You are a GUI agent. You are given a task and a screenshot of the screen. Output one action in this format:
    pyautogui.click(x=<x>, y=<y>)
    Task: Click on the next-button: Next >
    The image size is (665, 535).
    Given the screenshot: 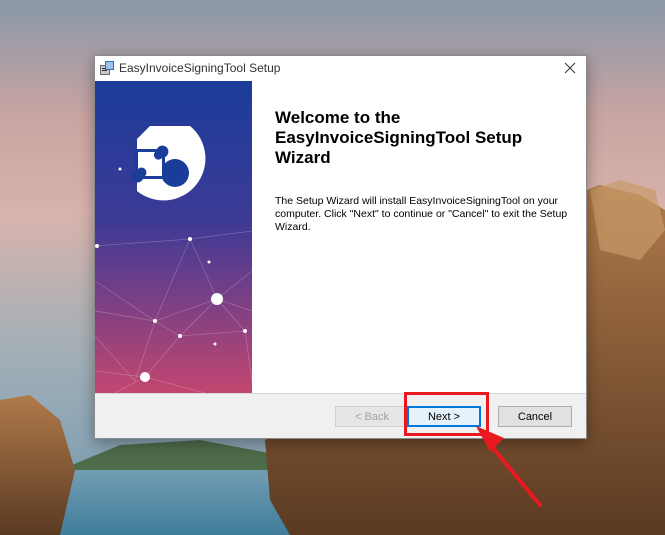 What is the action you would take?
    pyautogui.click(x=444, y=416)
    